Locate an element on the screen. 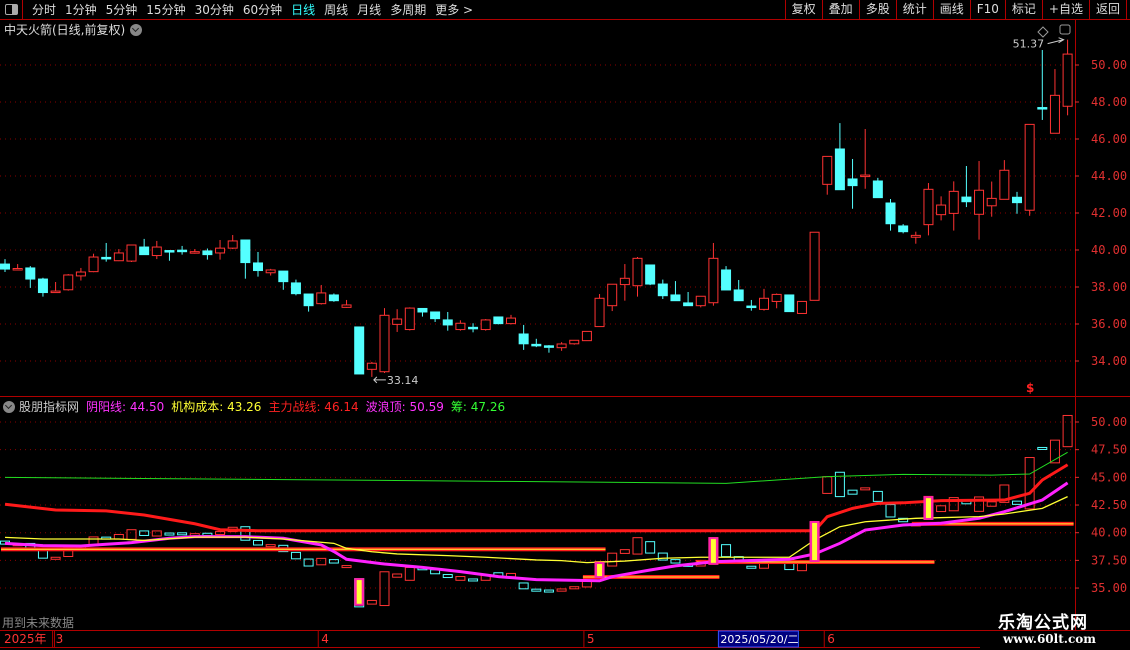  cursor-date: 2025/05/20/二 is located at coordinates (759, 639).